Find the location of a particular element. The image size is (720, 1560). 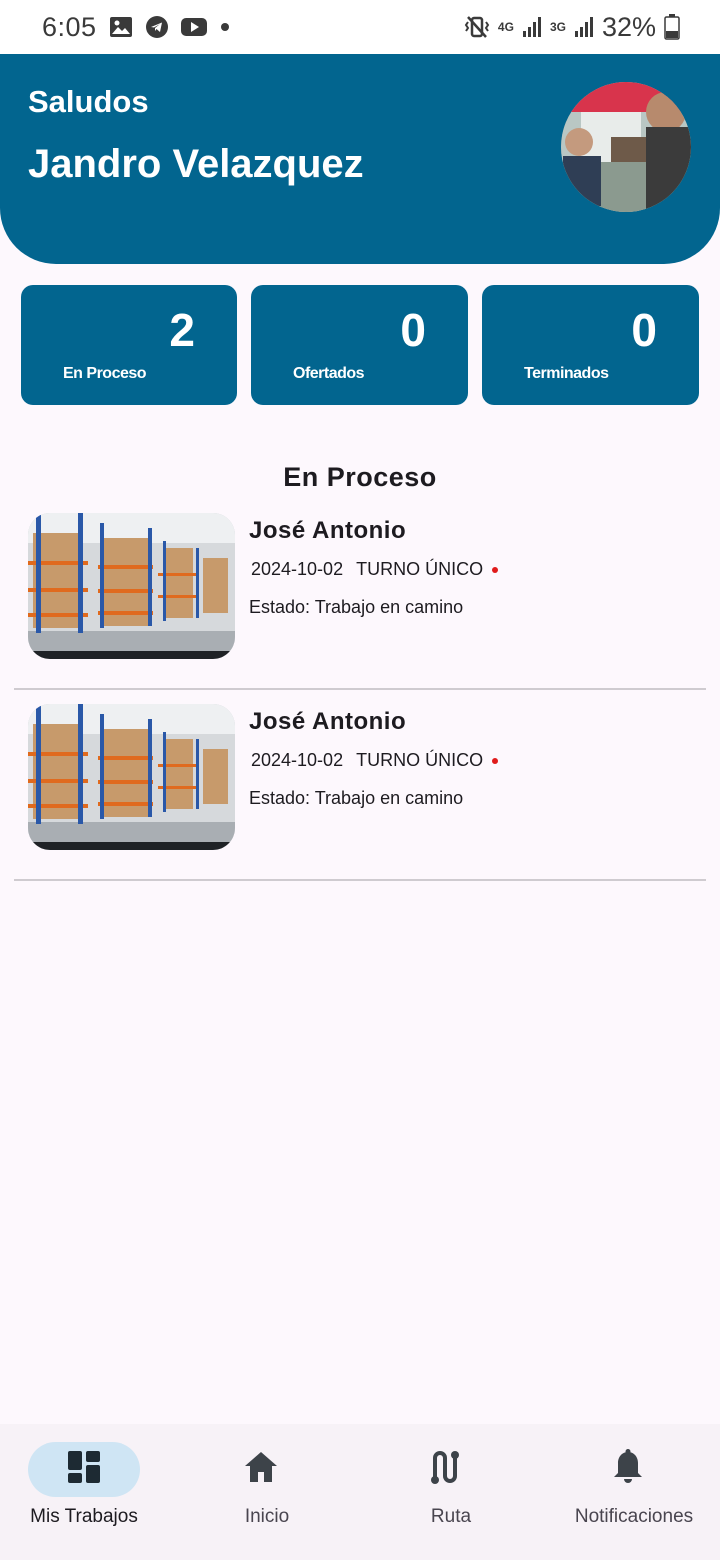

notification-dot-icon is located at coordinates (225, 27).